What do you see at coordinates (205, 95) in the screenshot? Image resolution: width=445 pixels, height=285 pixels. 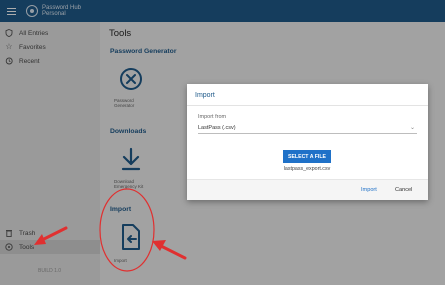 I see `dialog-title: Import` at bounding box center [205, 95].